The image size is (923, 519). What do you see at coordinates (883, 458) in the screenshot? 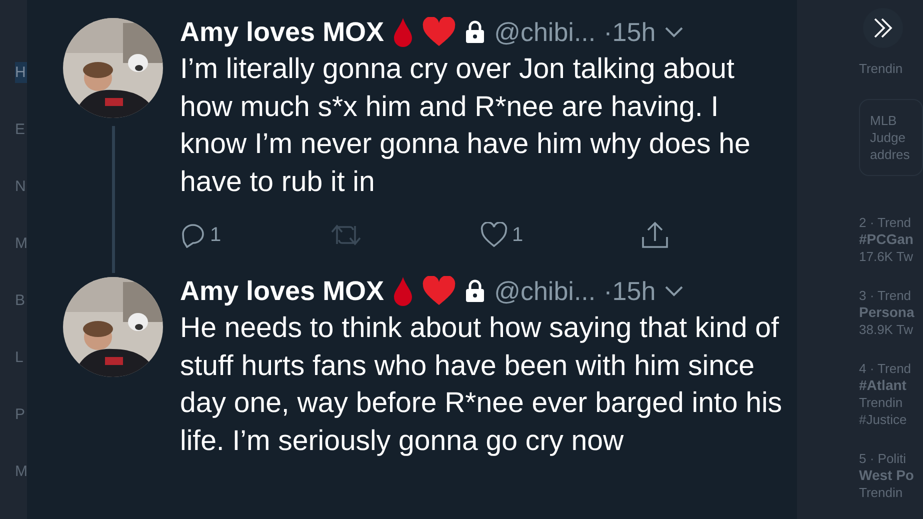
I see `trend-context: 5 · Politi` at bounding box center [883, 458].